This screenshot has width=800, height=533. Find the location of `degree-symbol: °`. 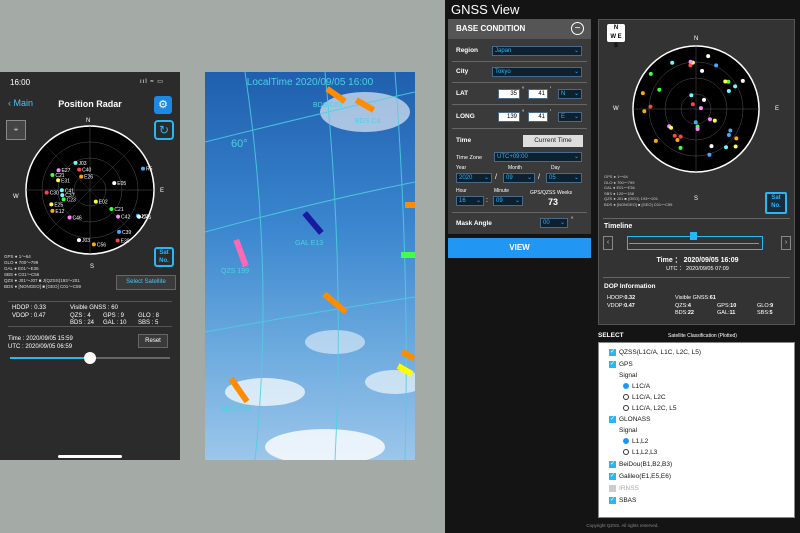

degree-symbol: ° is located at coordinates (572, 220).